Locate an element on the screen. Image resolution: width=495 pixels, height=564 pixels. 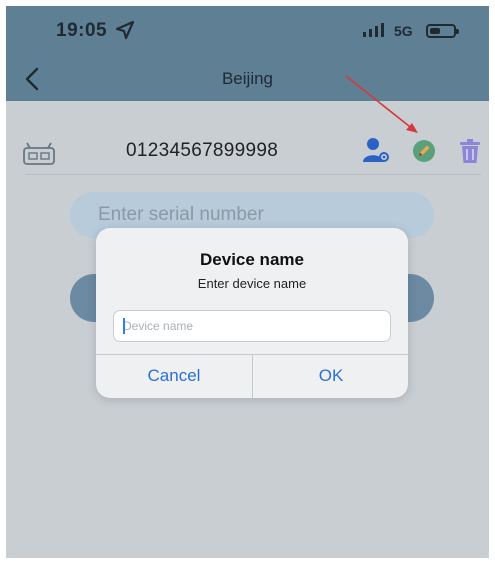
user-settings-icon is located at coordinates (376, 150).